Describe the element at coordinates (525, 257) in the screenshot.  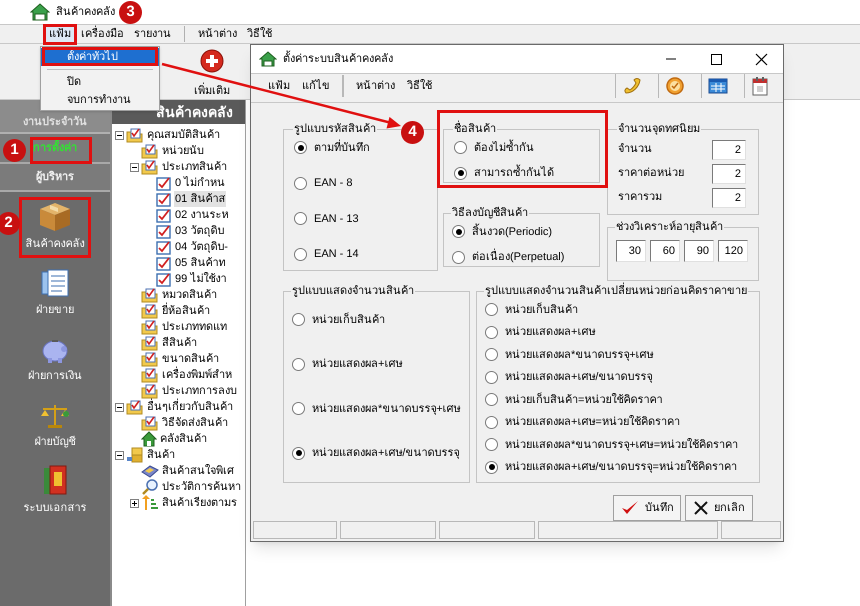
I see `radio-button: ต่อเนื่อง(Perpetual)` at that location.